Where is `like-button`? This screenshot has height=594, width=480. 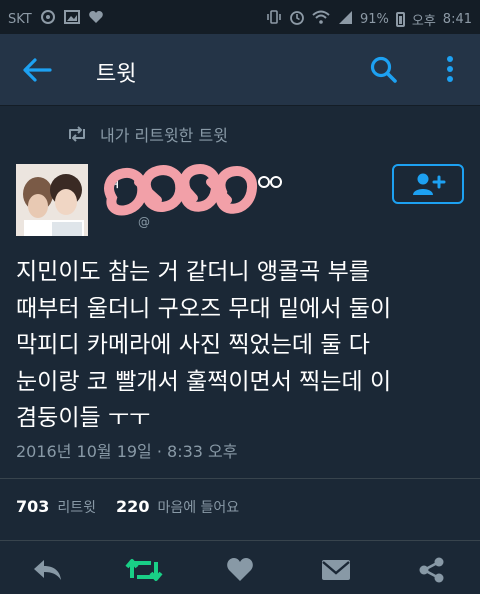
like-button is located at coordinates (240, 570).